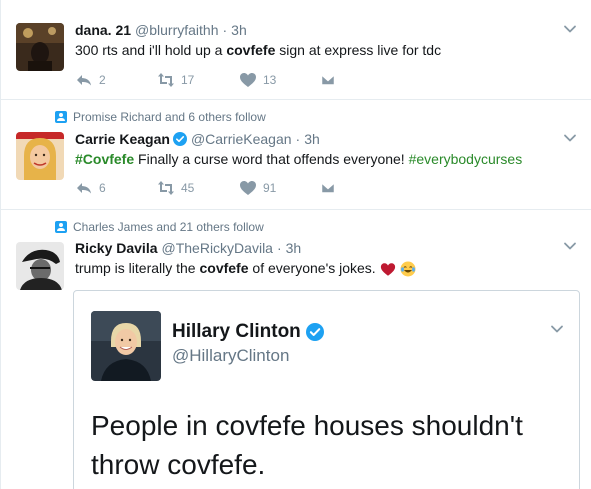 This screenshot has width=591, height=489. I want to click on tweet-header: Ricky Davila @TheRickyDavila · 3h, so click(188, 248).